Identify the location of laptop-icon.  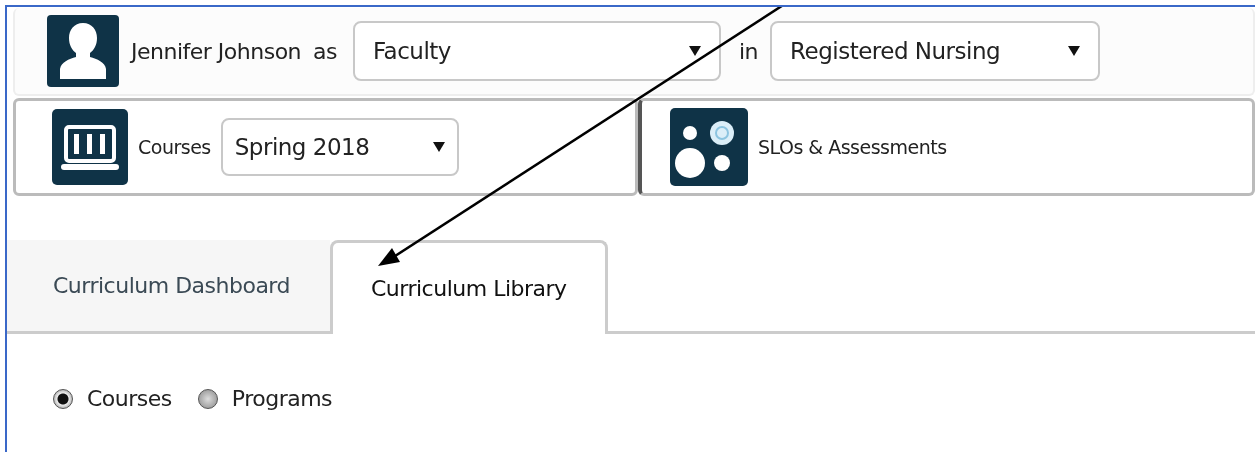
(90, 147).